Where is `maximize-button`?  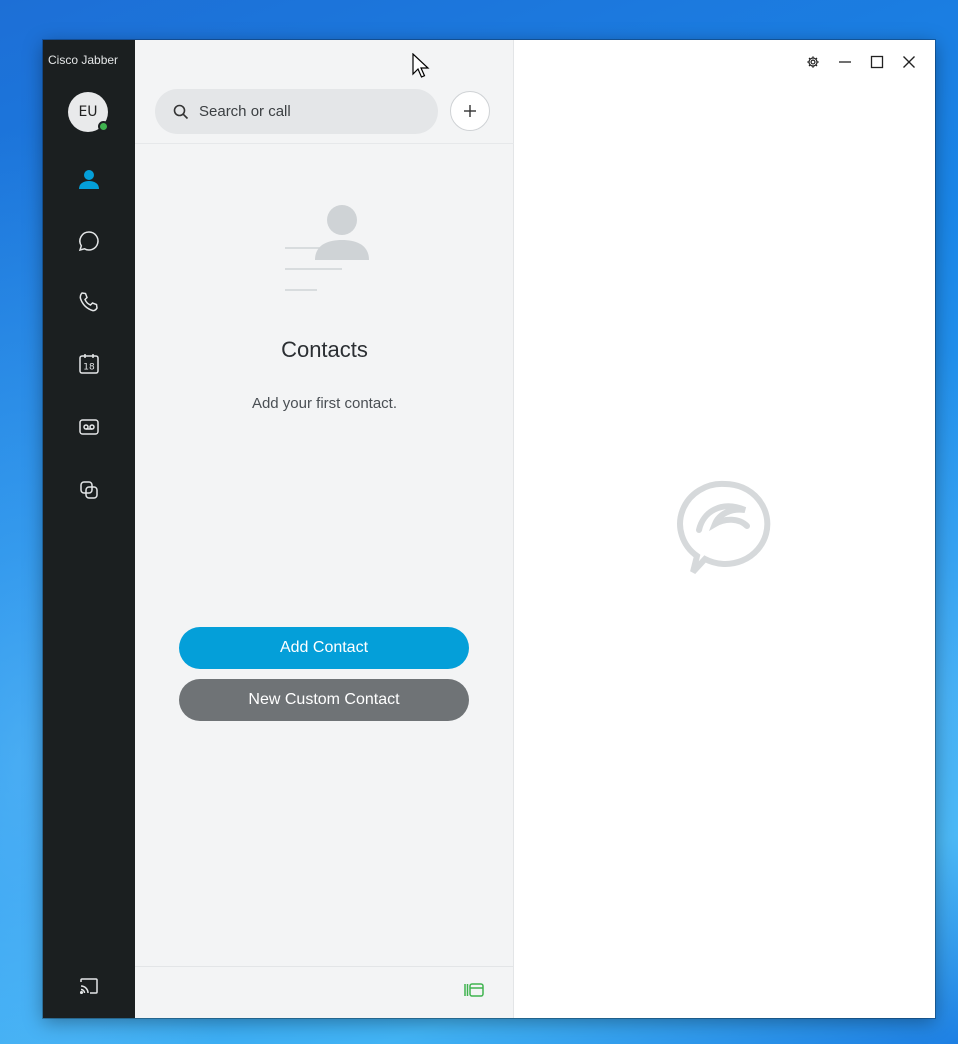
maximize-button is located at coordinates (877, 62).